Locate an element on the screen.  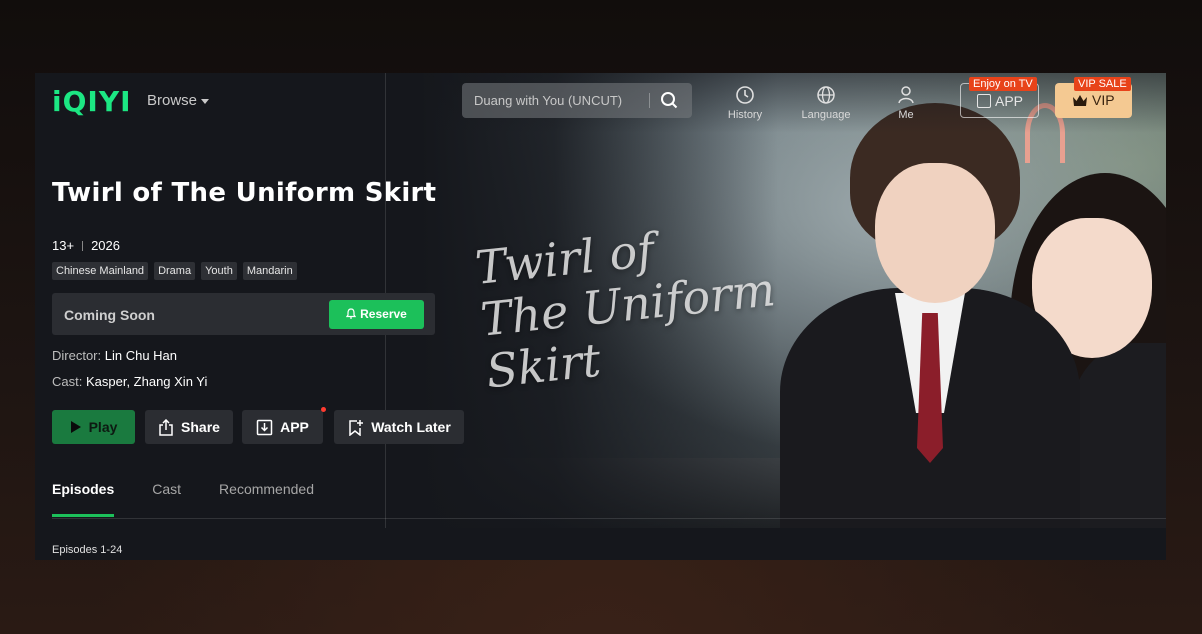
tag-region: Chinese Mainland is located at coordinates (100, 271).